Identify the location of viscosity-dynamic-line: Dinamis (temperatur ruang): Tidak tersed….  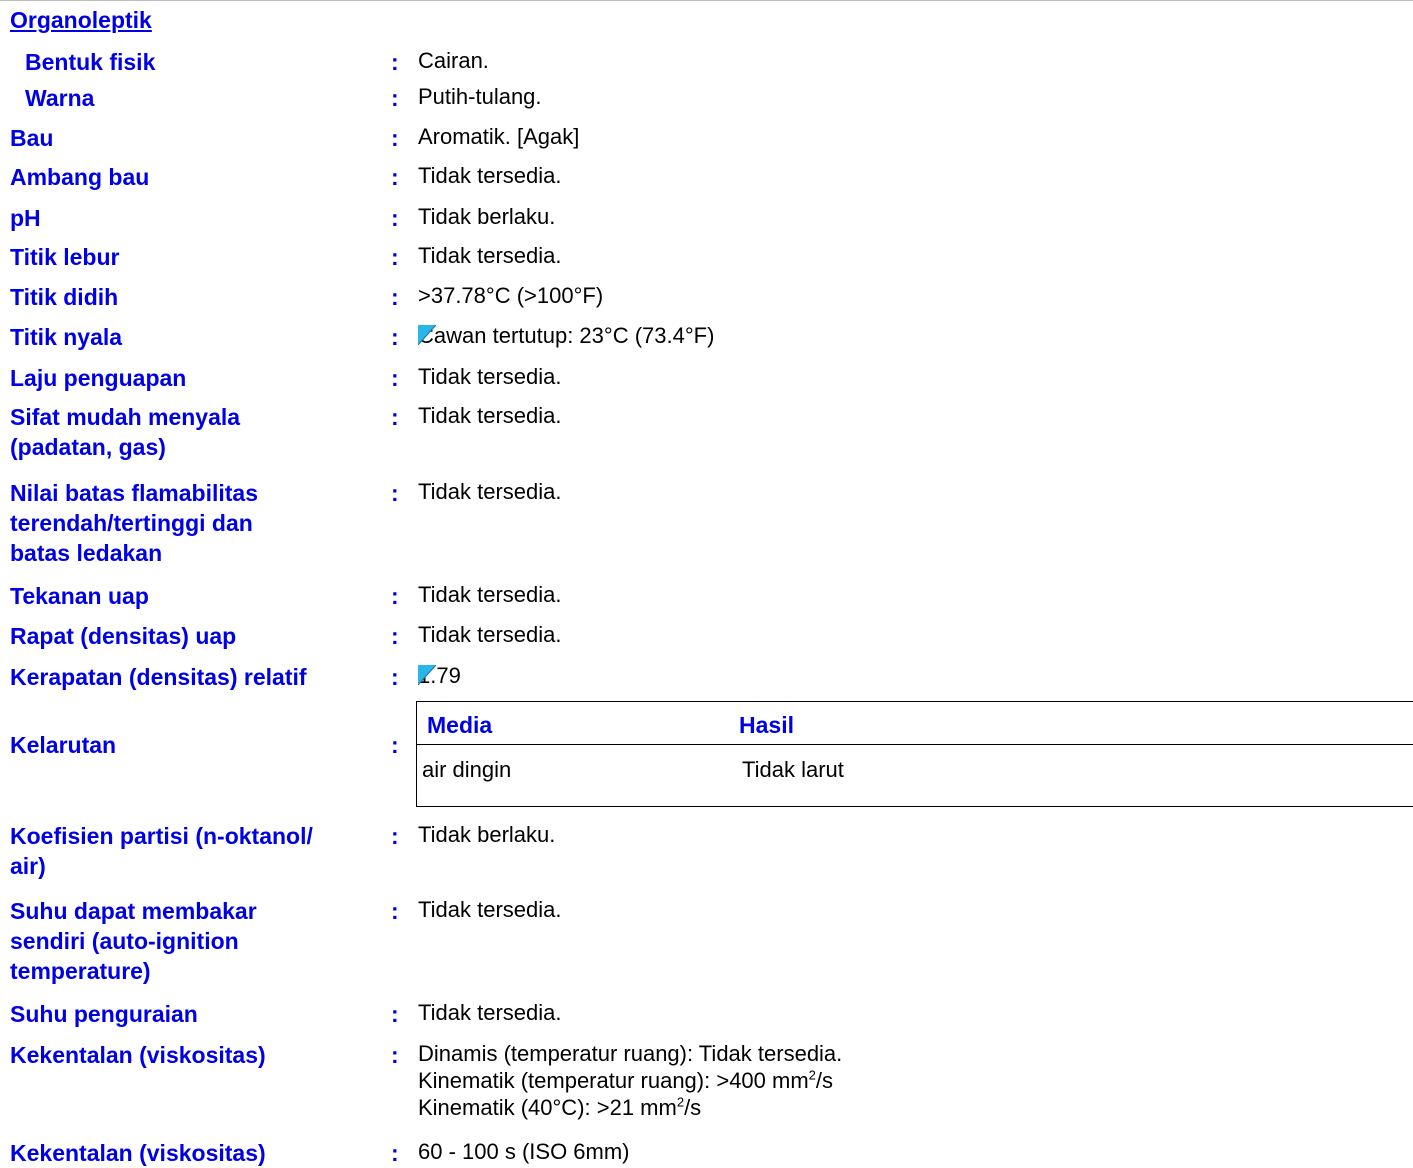
(630, 1053).